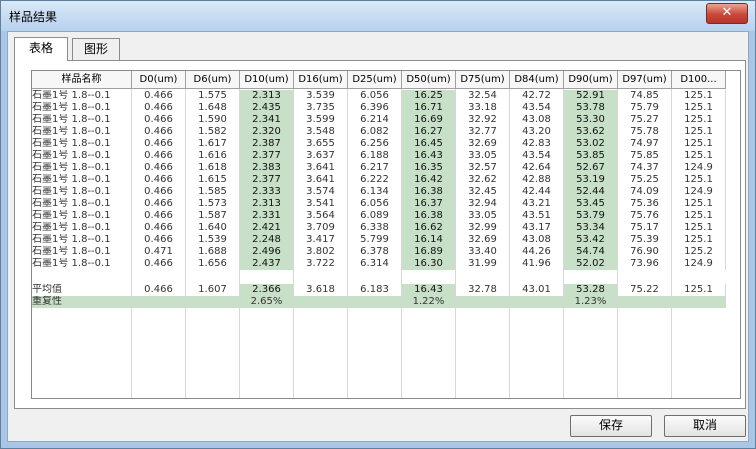 The width and height of the screenshot is (756, 449). I want to click on table-cell: 2.331, so click(267, 216).